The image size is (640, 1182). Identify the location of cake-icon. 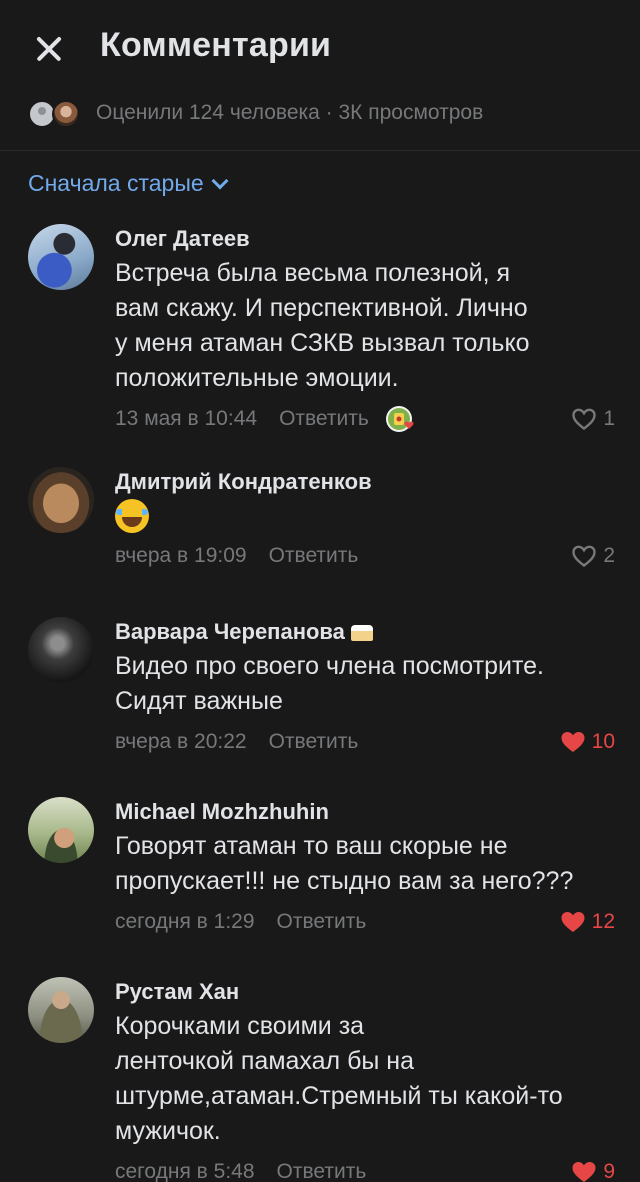
(361, 632).